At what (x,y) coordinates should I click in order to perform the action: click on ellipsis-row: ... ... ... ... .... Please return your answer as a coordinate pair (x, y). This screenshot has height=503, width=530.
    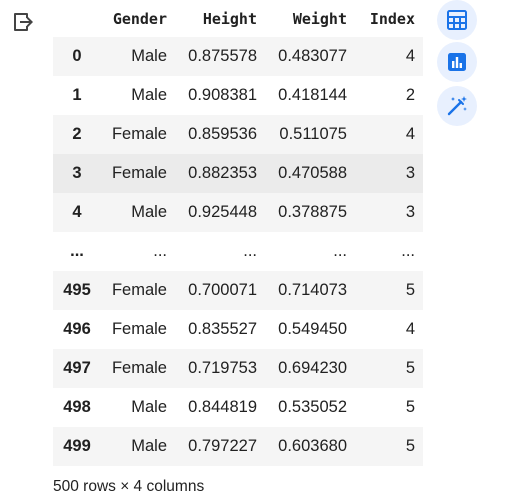
    Looking at the image, I should click on (238, 251).